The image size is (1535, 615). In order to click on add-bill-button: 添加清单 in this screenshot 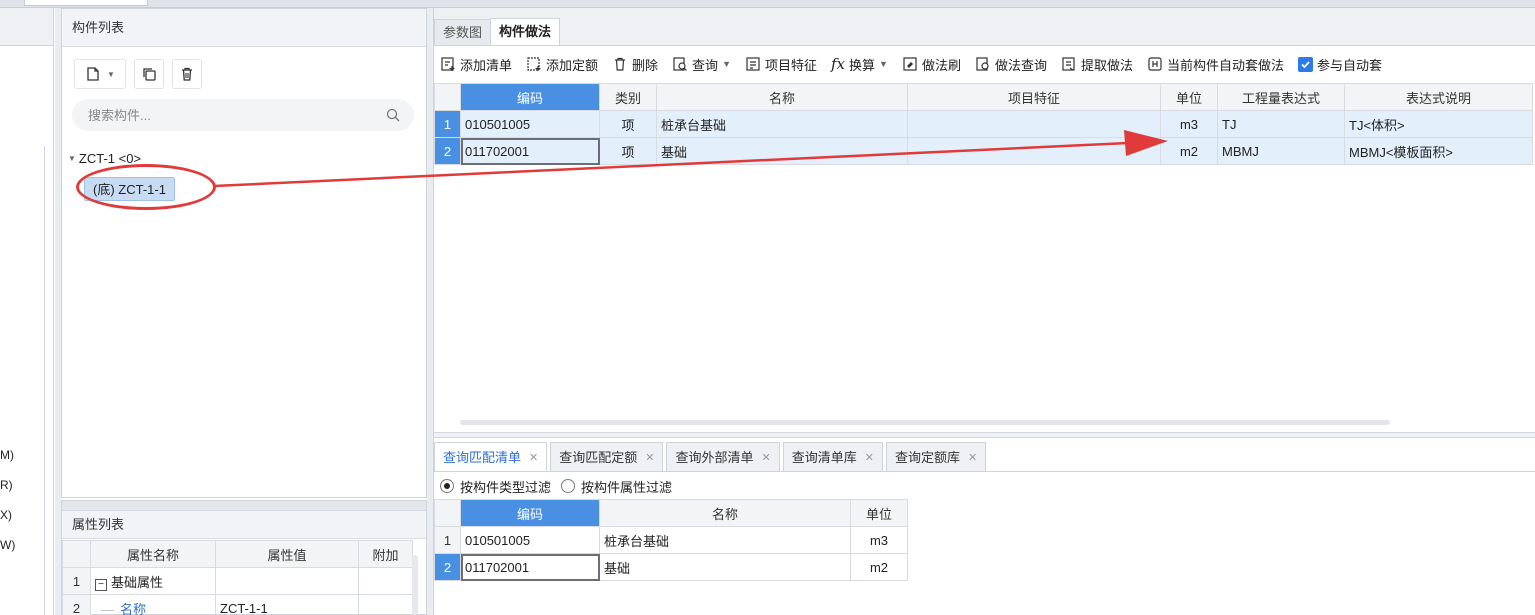, I will do `click(476, 64)`.